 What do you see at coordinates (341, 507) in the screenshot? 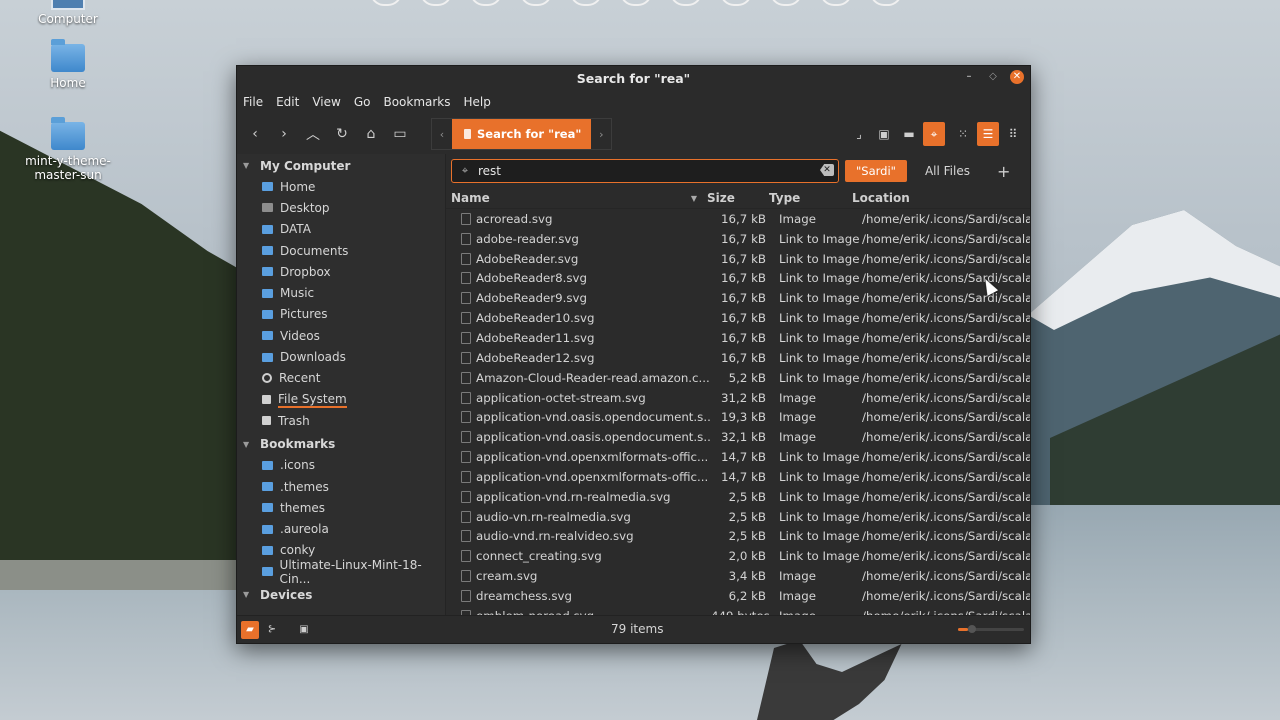
I see `sidebar-bookmark-themes: themes` at bounding box center [341, 507].